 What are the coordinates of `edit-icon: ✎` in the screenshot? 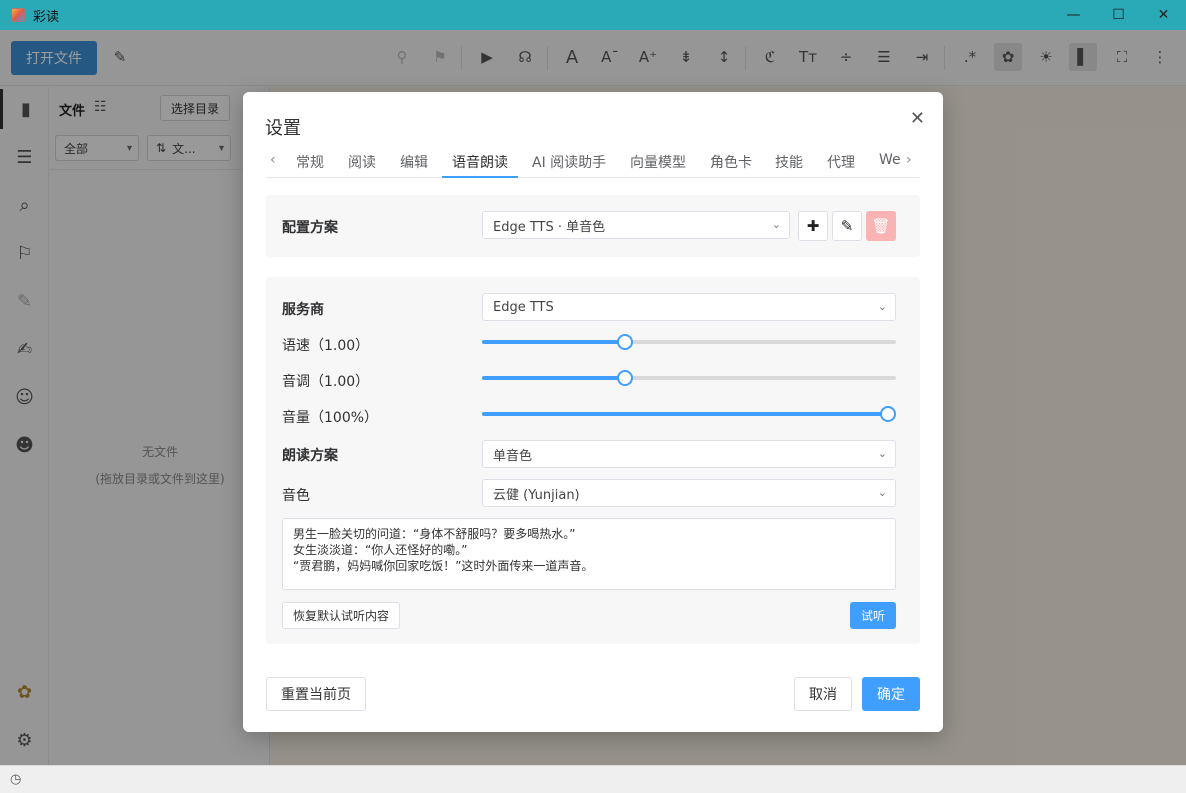 It's located at (847, 226).